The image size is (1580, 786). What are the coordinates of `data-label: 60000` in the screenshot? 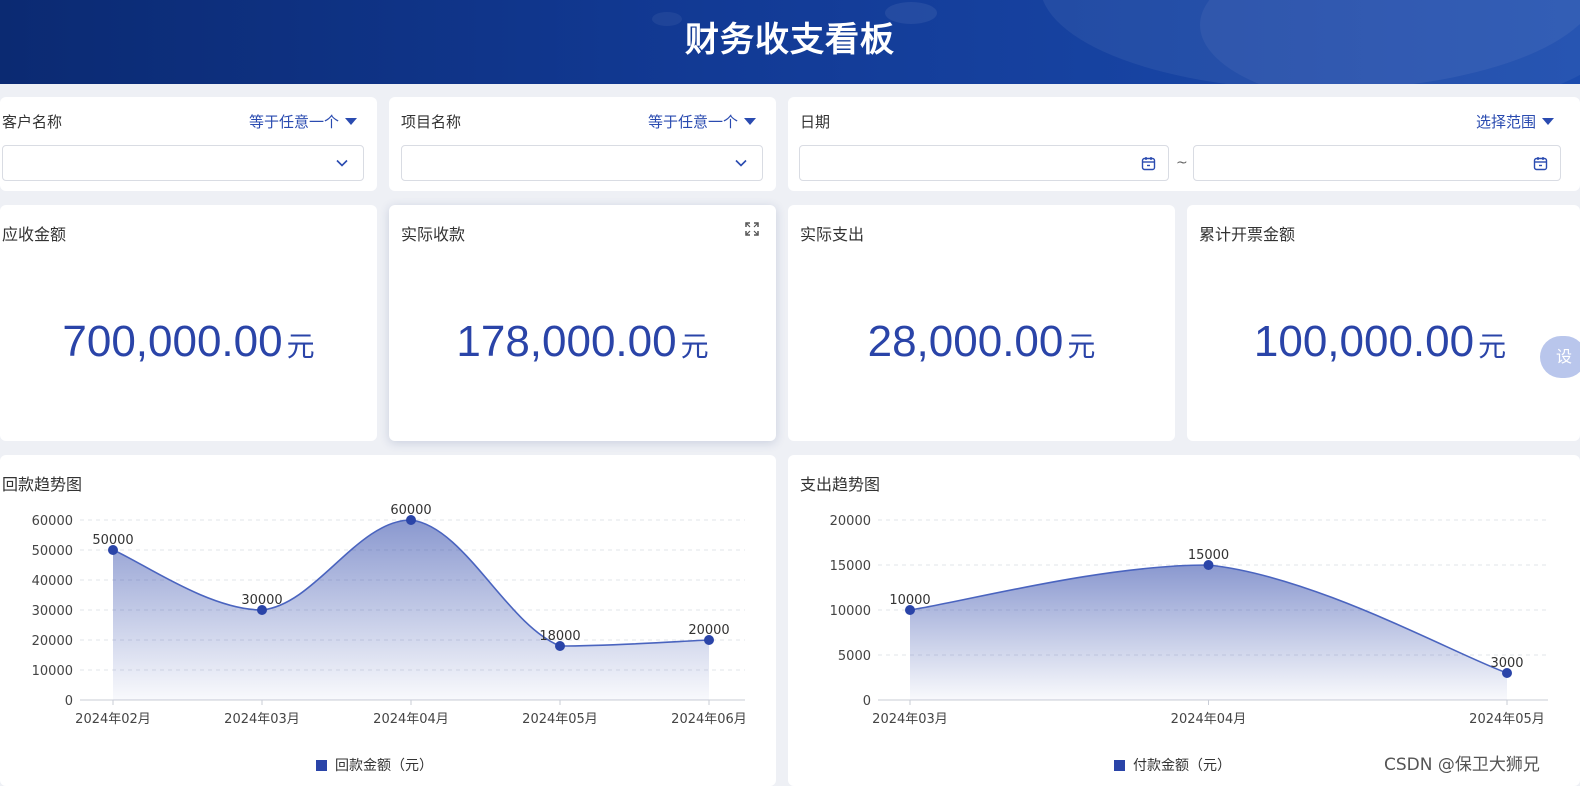 It's located at (410, 510).